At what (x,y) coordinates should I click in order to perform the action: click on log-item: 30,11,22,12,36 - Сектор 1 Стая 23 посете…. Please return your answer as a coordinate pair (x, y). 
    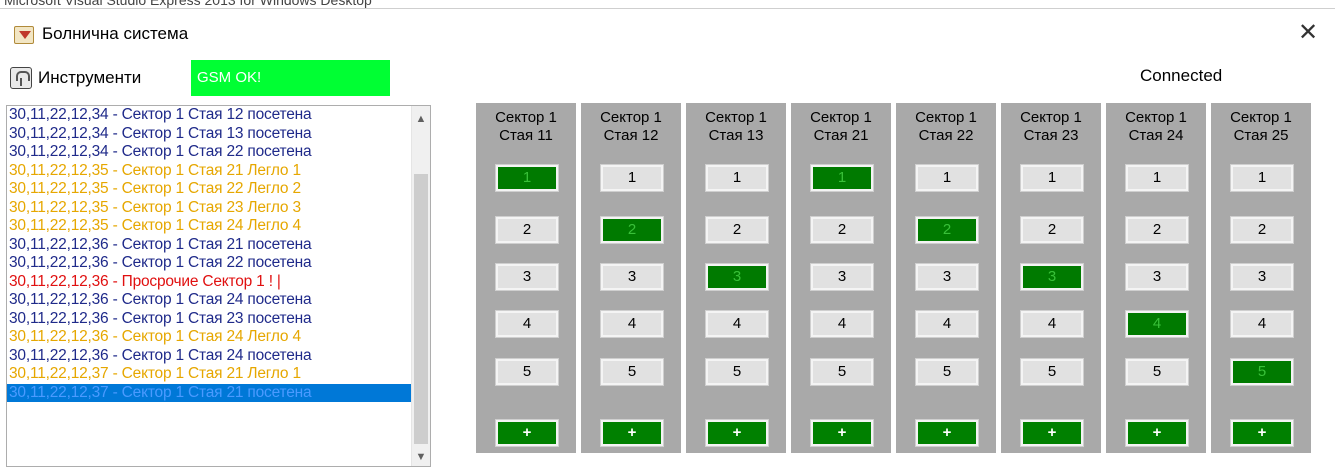
    Looking at the image, I should click on (209, 319).